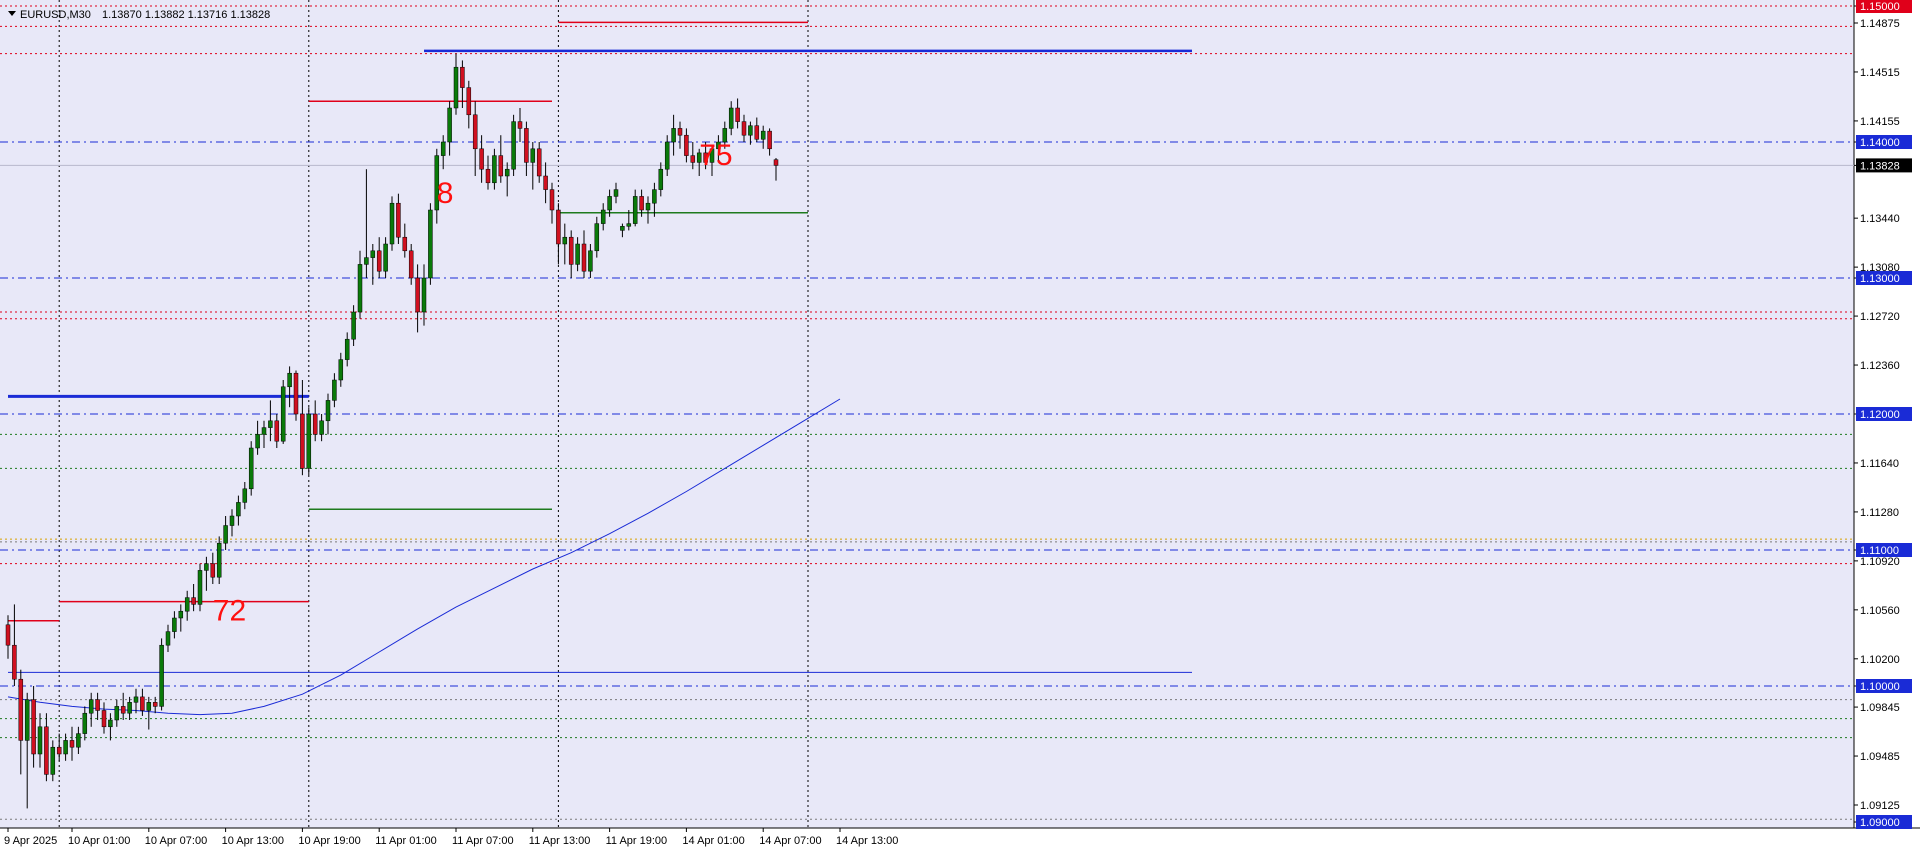  I want to click on price-tag-label: 1.13828, so click(1880, 166).